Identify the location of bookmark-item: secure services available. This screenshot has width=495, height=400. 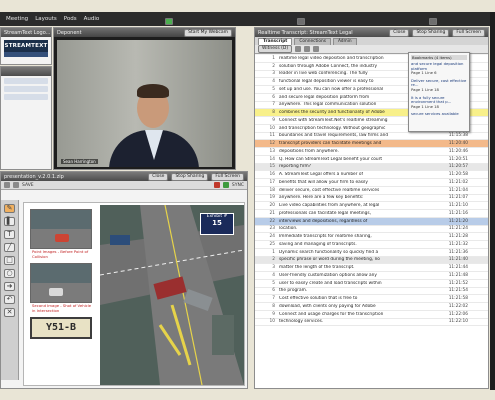
(439, 114).